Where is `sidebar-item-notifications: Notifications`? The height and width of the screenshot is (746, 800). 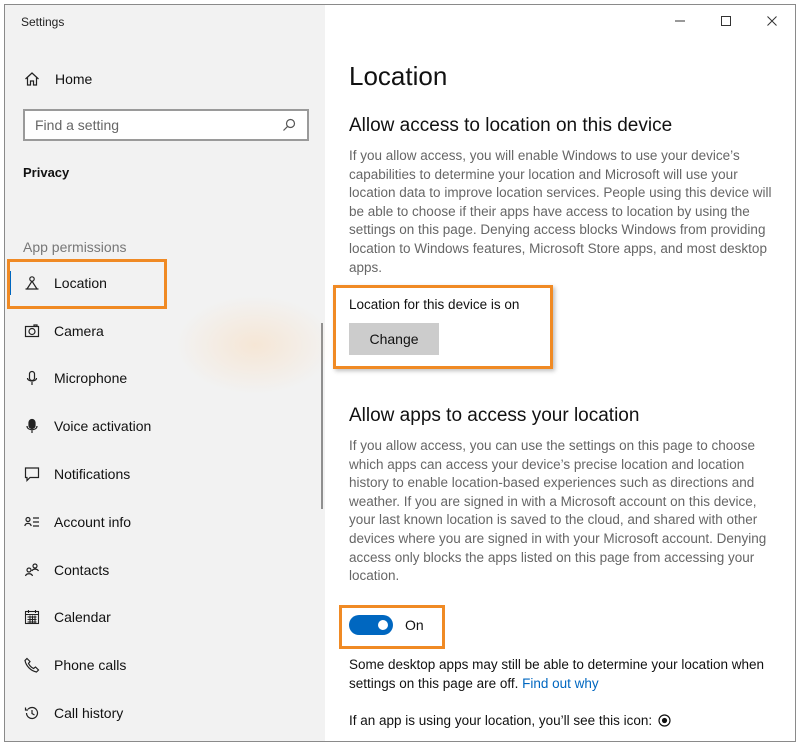
sidebar-item-notifications: Notifications is located at coordinates (165, 474).